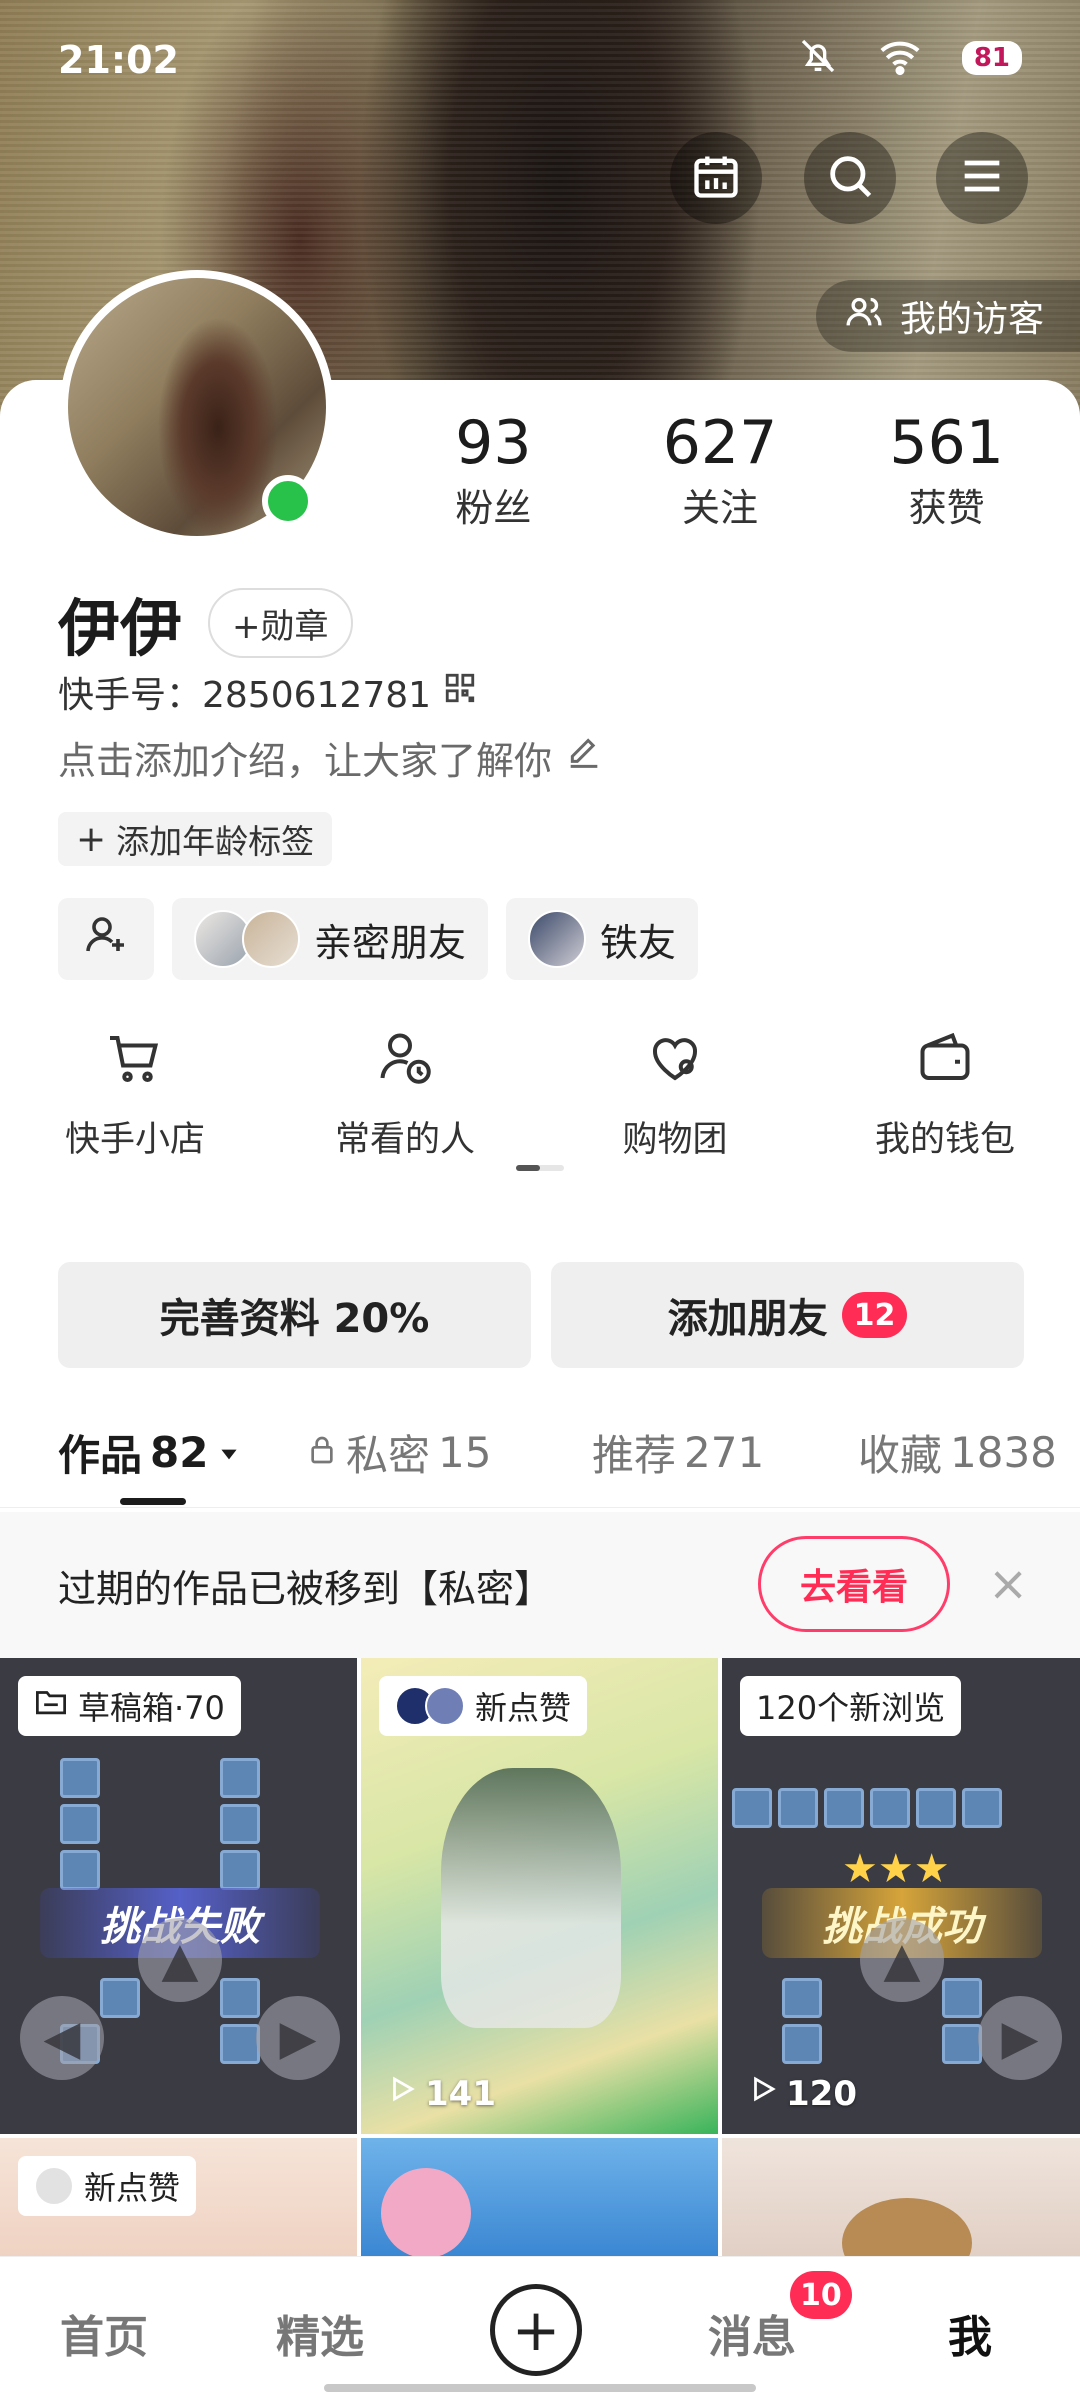 This screenshot has width=1080, height=2400. What do you see at coordinates (675, 1095) in the screenshot?
I see `shortcut-shopping-group: 购物团` at bounding box center [675, 1095].